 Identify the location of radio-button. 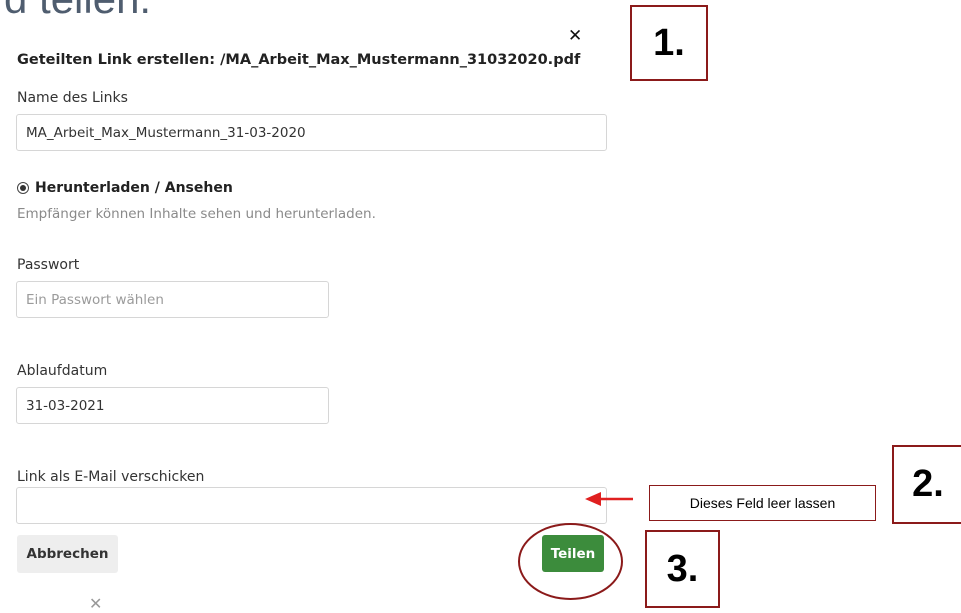
(23, 188).